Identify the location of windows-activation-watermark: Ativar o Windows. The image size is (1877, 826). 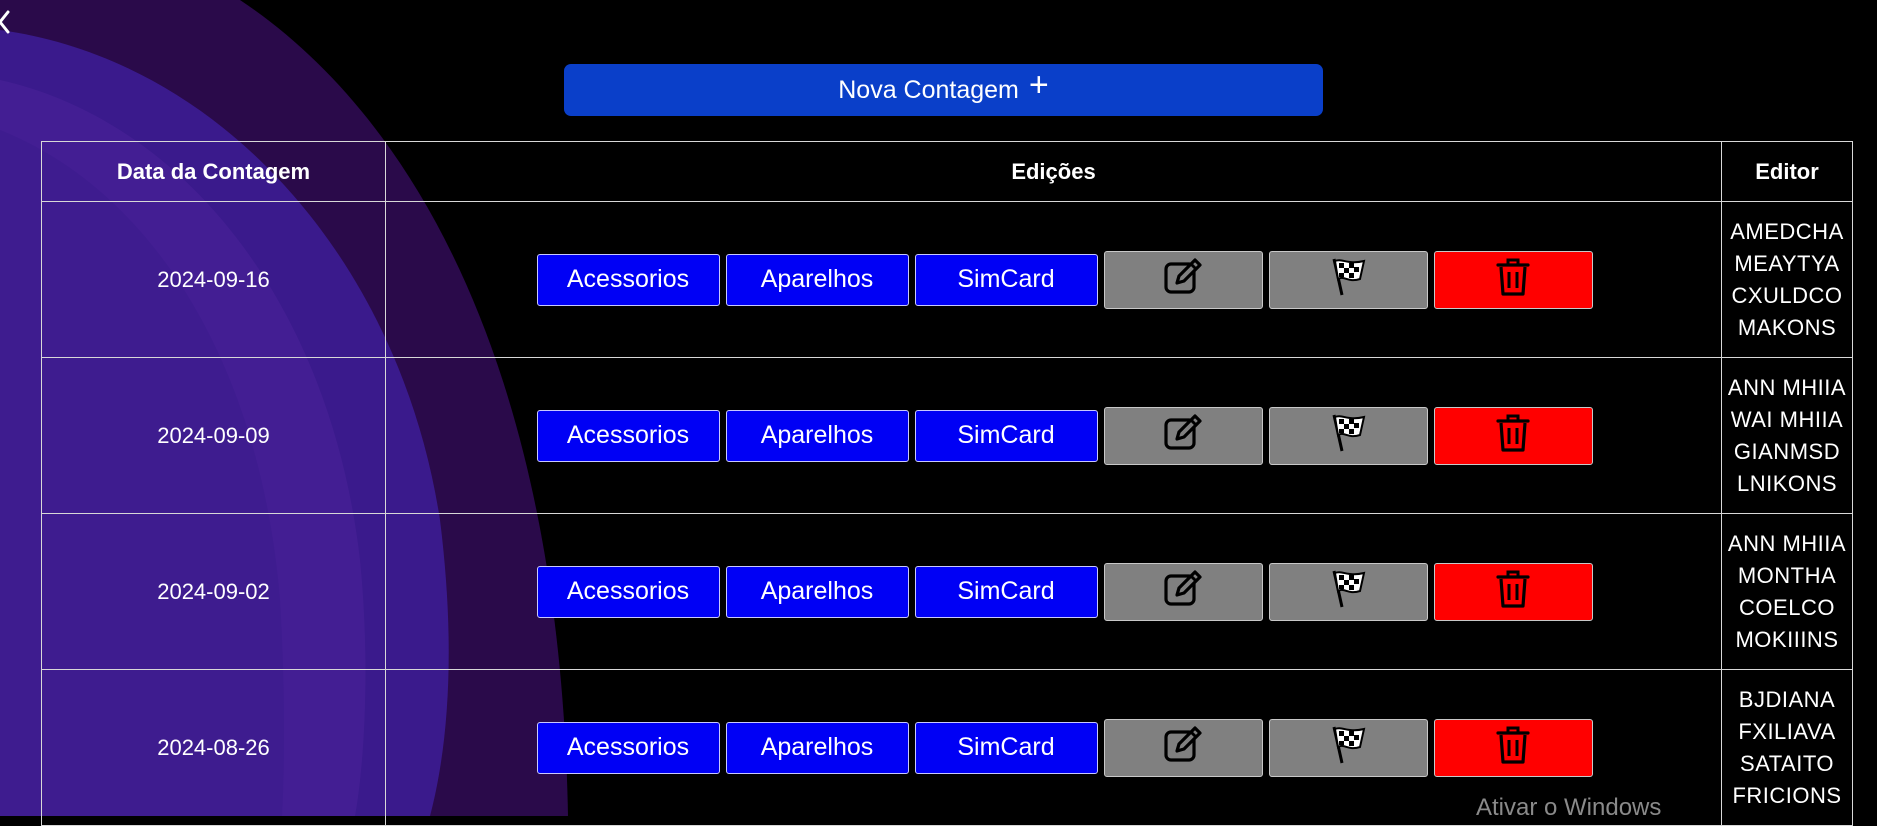
(1569, 807).